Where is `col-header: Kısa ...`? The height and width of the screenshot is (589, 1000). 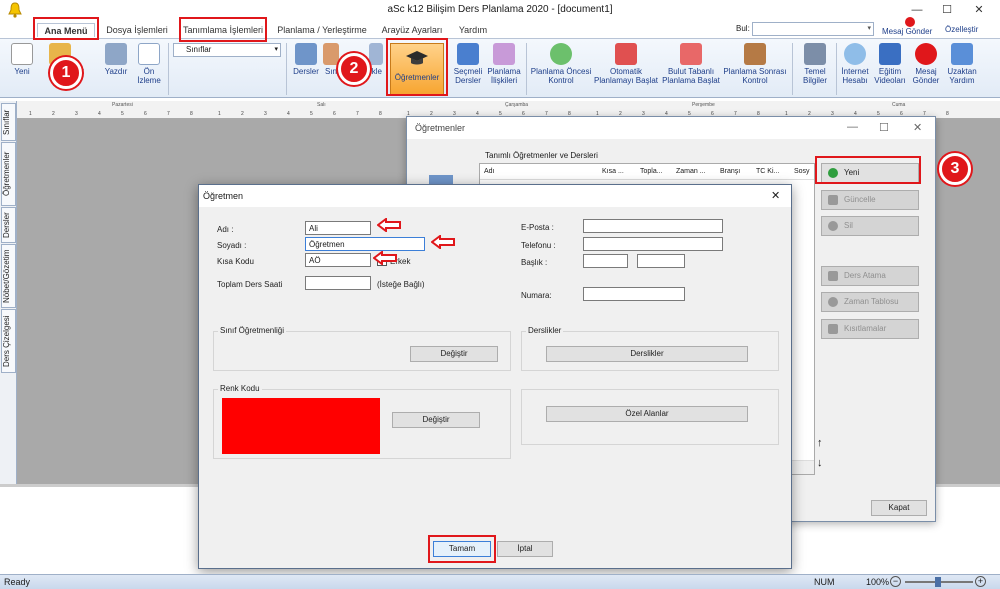
col-header: Kısa ... is located at coordinates (613, 171).